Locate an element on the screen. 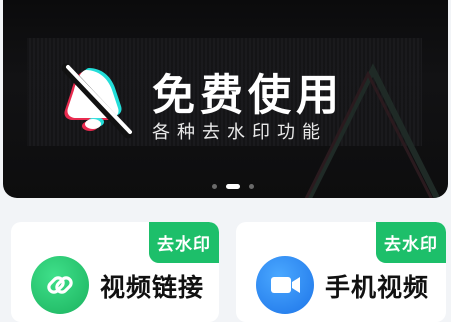 Image resolution: width=451 pixels, height=322 pixels. no-watermark-logo-icon is located at coordinates (97, 101).